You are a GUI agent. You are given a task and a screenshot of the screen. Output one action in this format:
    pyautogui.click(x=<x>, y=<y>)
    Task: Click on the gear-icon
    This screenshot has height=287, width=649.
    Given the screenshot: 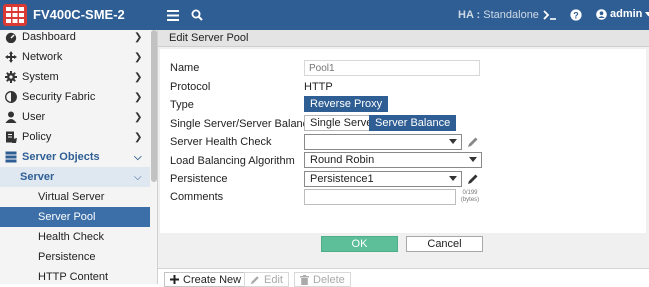 What is the action you would take?
    pyautogui.click(x=11, y=77)
    